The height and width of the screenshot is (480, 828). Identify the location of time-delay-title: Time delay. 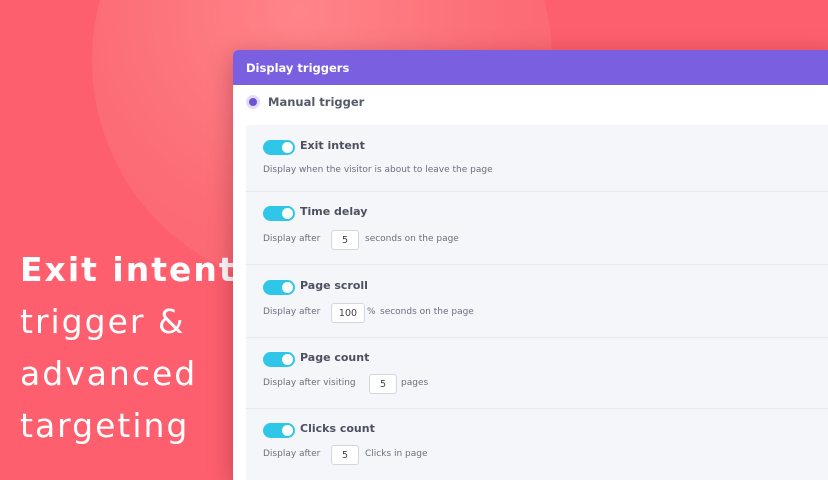
(334, 211).